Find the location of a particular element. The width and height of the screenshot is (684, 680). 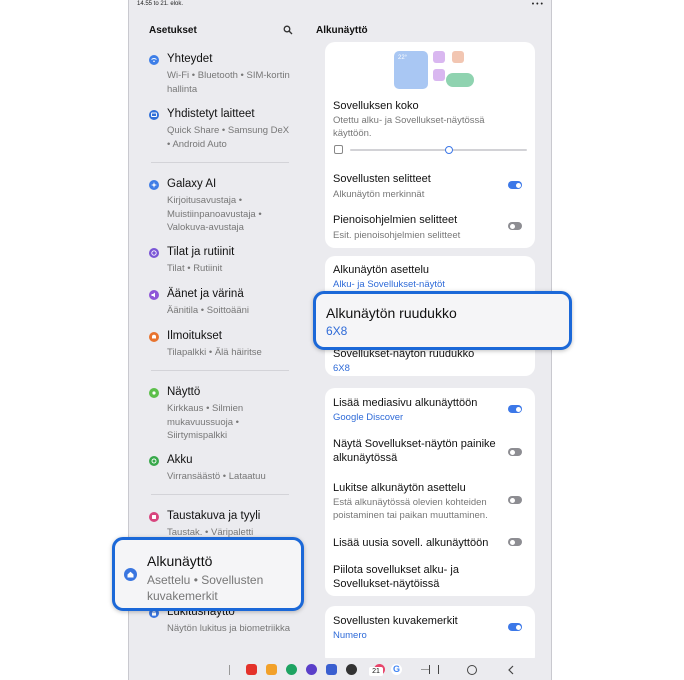

settings-title: Asetukset is located at coordinates (173, 30).